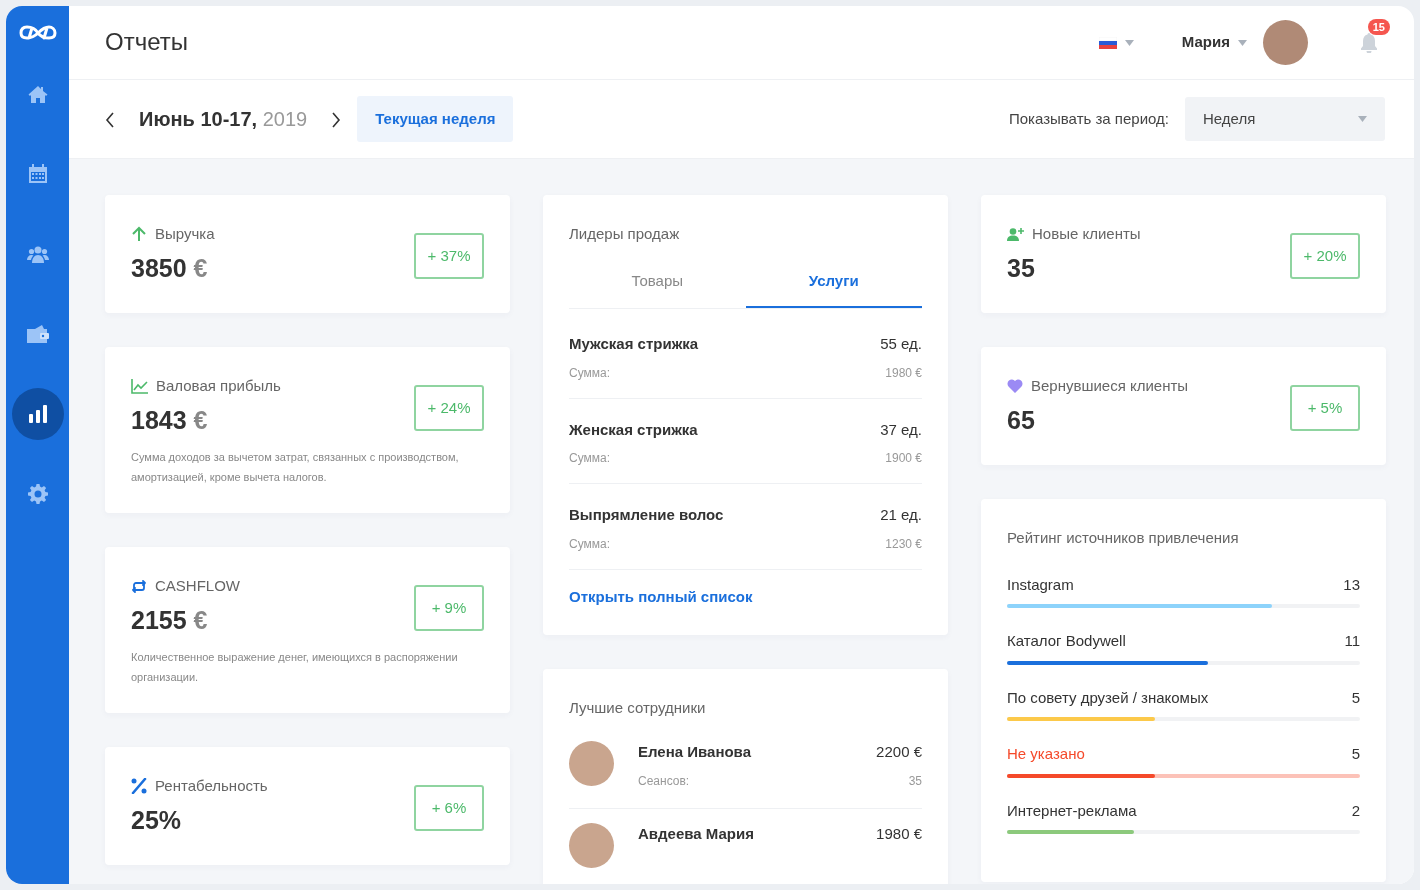 The height and width of the screenshot is (890, 1420). Describe the element at coordinates (449, 408) in the screenshot. I see `change-indicator: + 24%` at that location.